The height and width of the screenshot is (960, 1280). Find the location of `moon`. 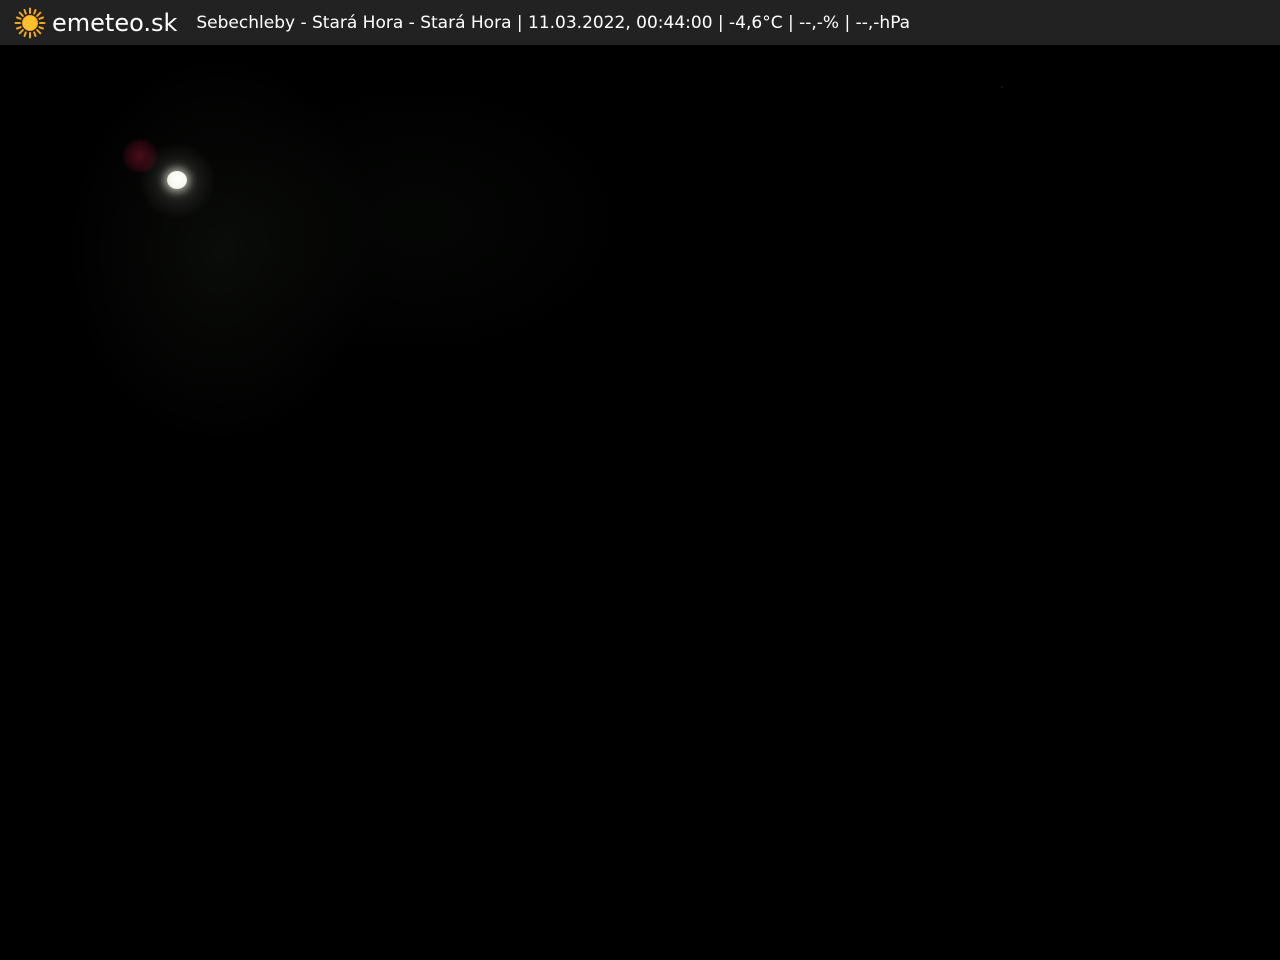

moon is located at coordinates (177, 180).